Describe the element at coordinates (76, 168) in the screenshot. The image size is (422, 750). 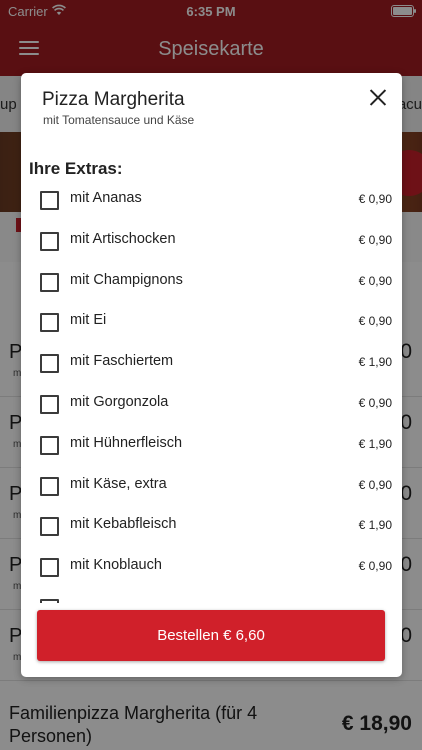
I see `extras-heading: Ihre Extras:` at that location.